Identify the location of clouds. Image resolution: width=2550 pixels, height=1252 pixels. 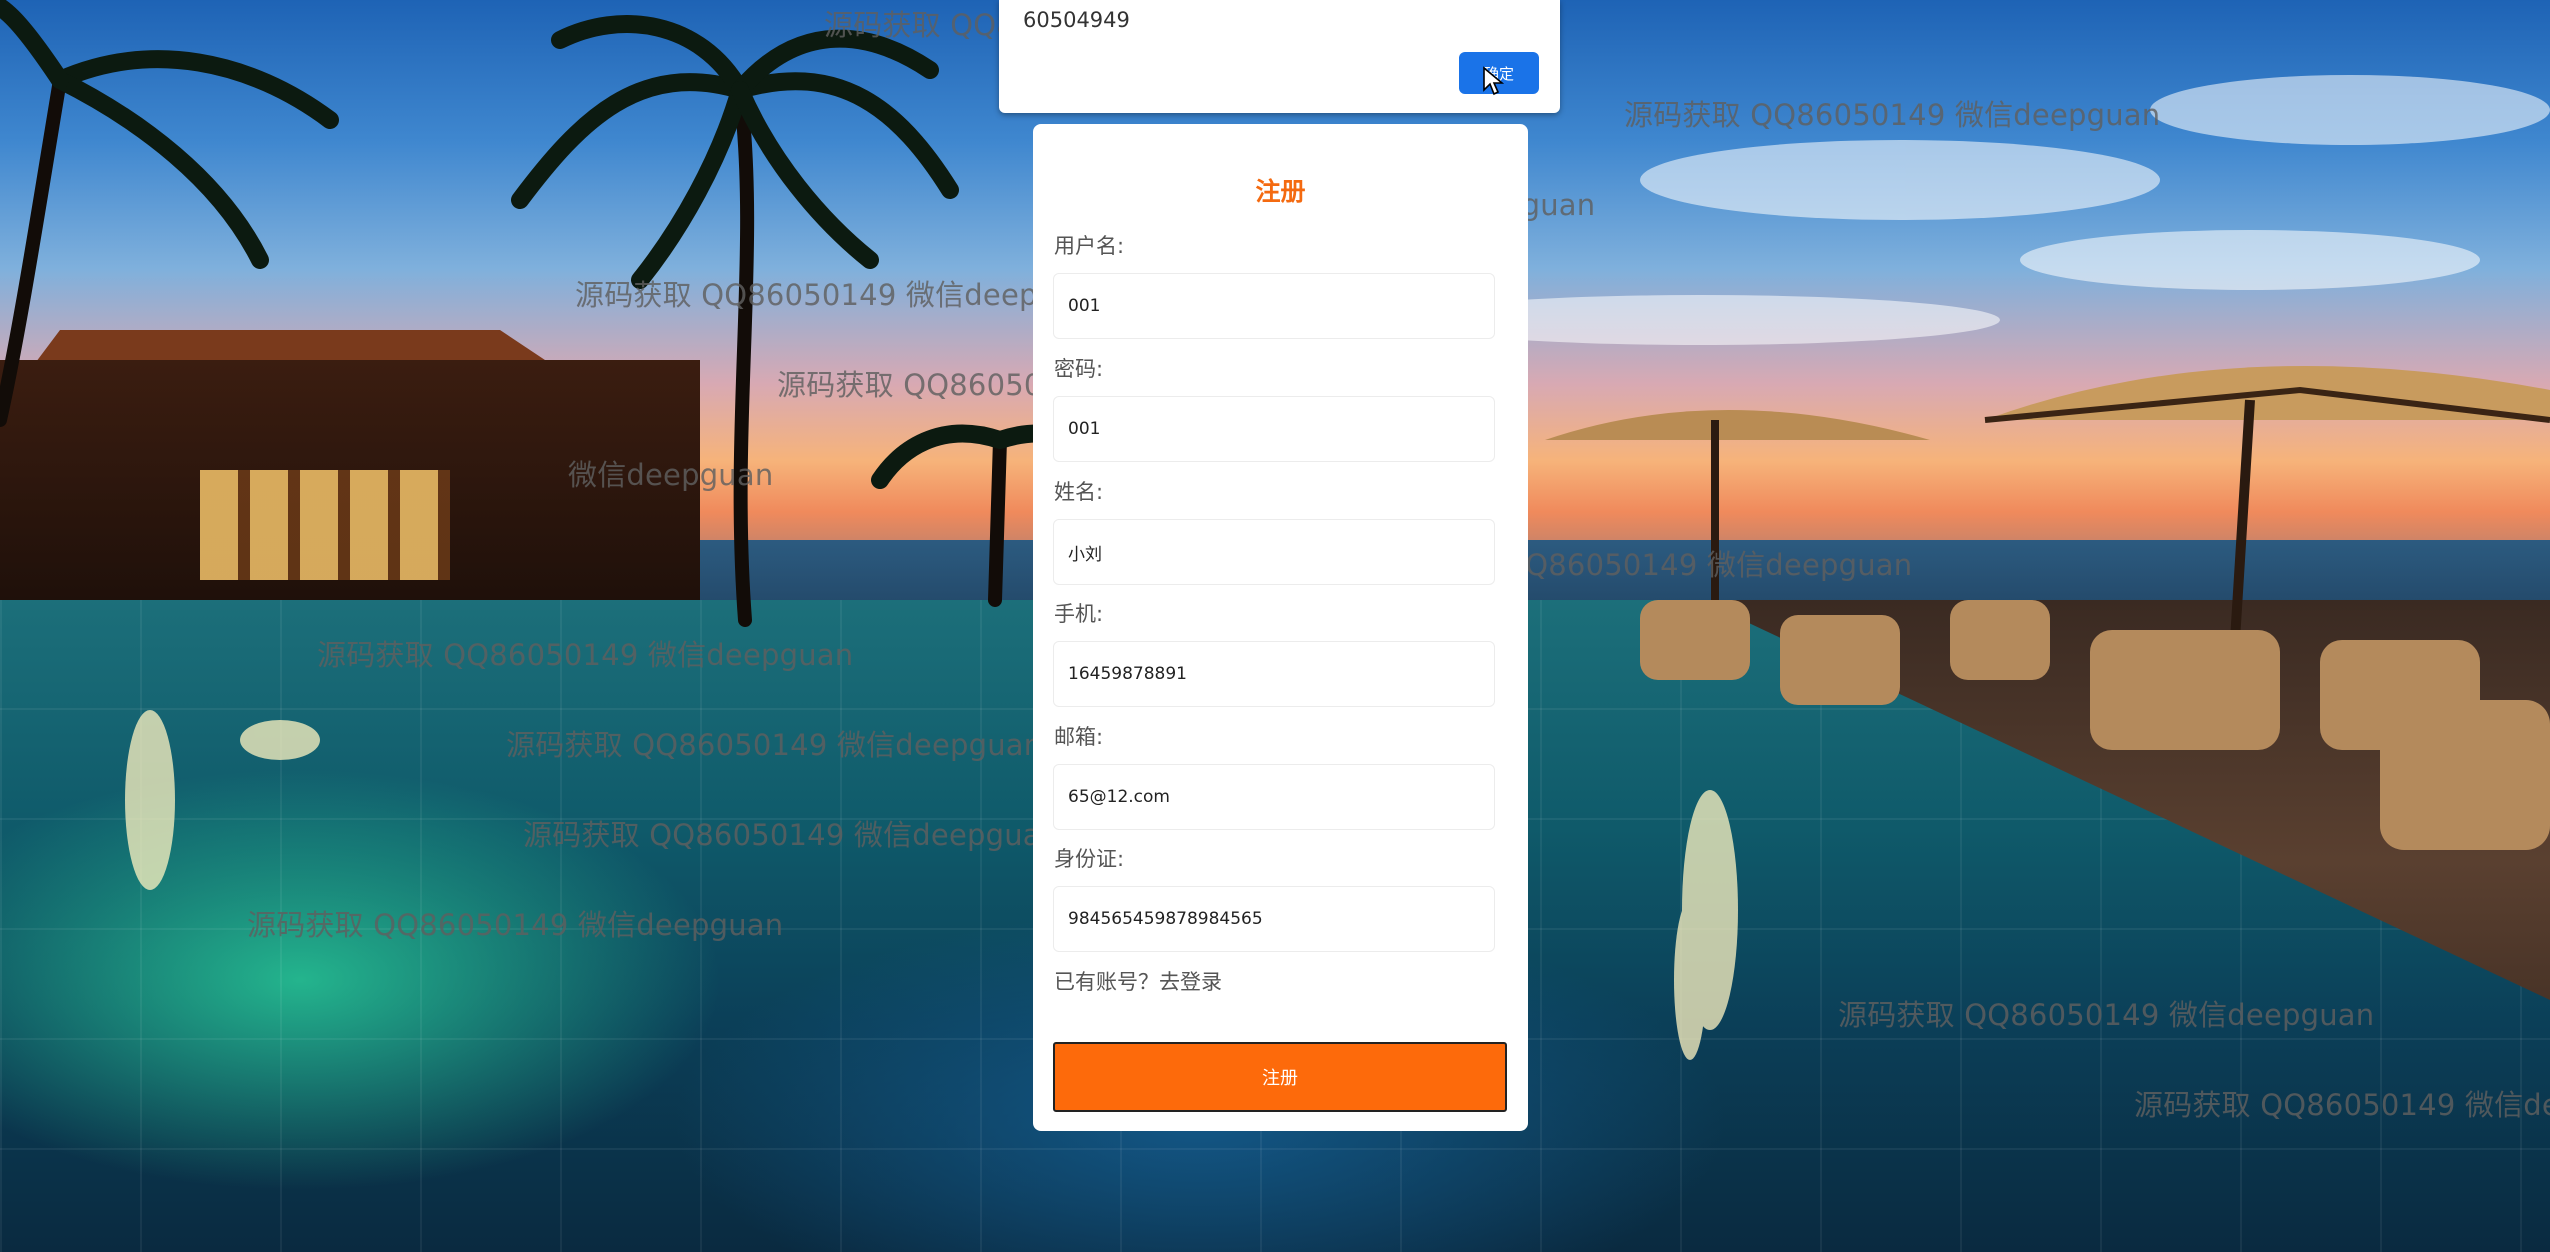
(1975, 210).